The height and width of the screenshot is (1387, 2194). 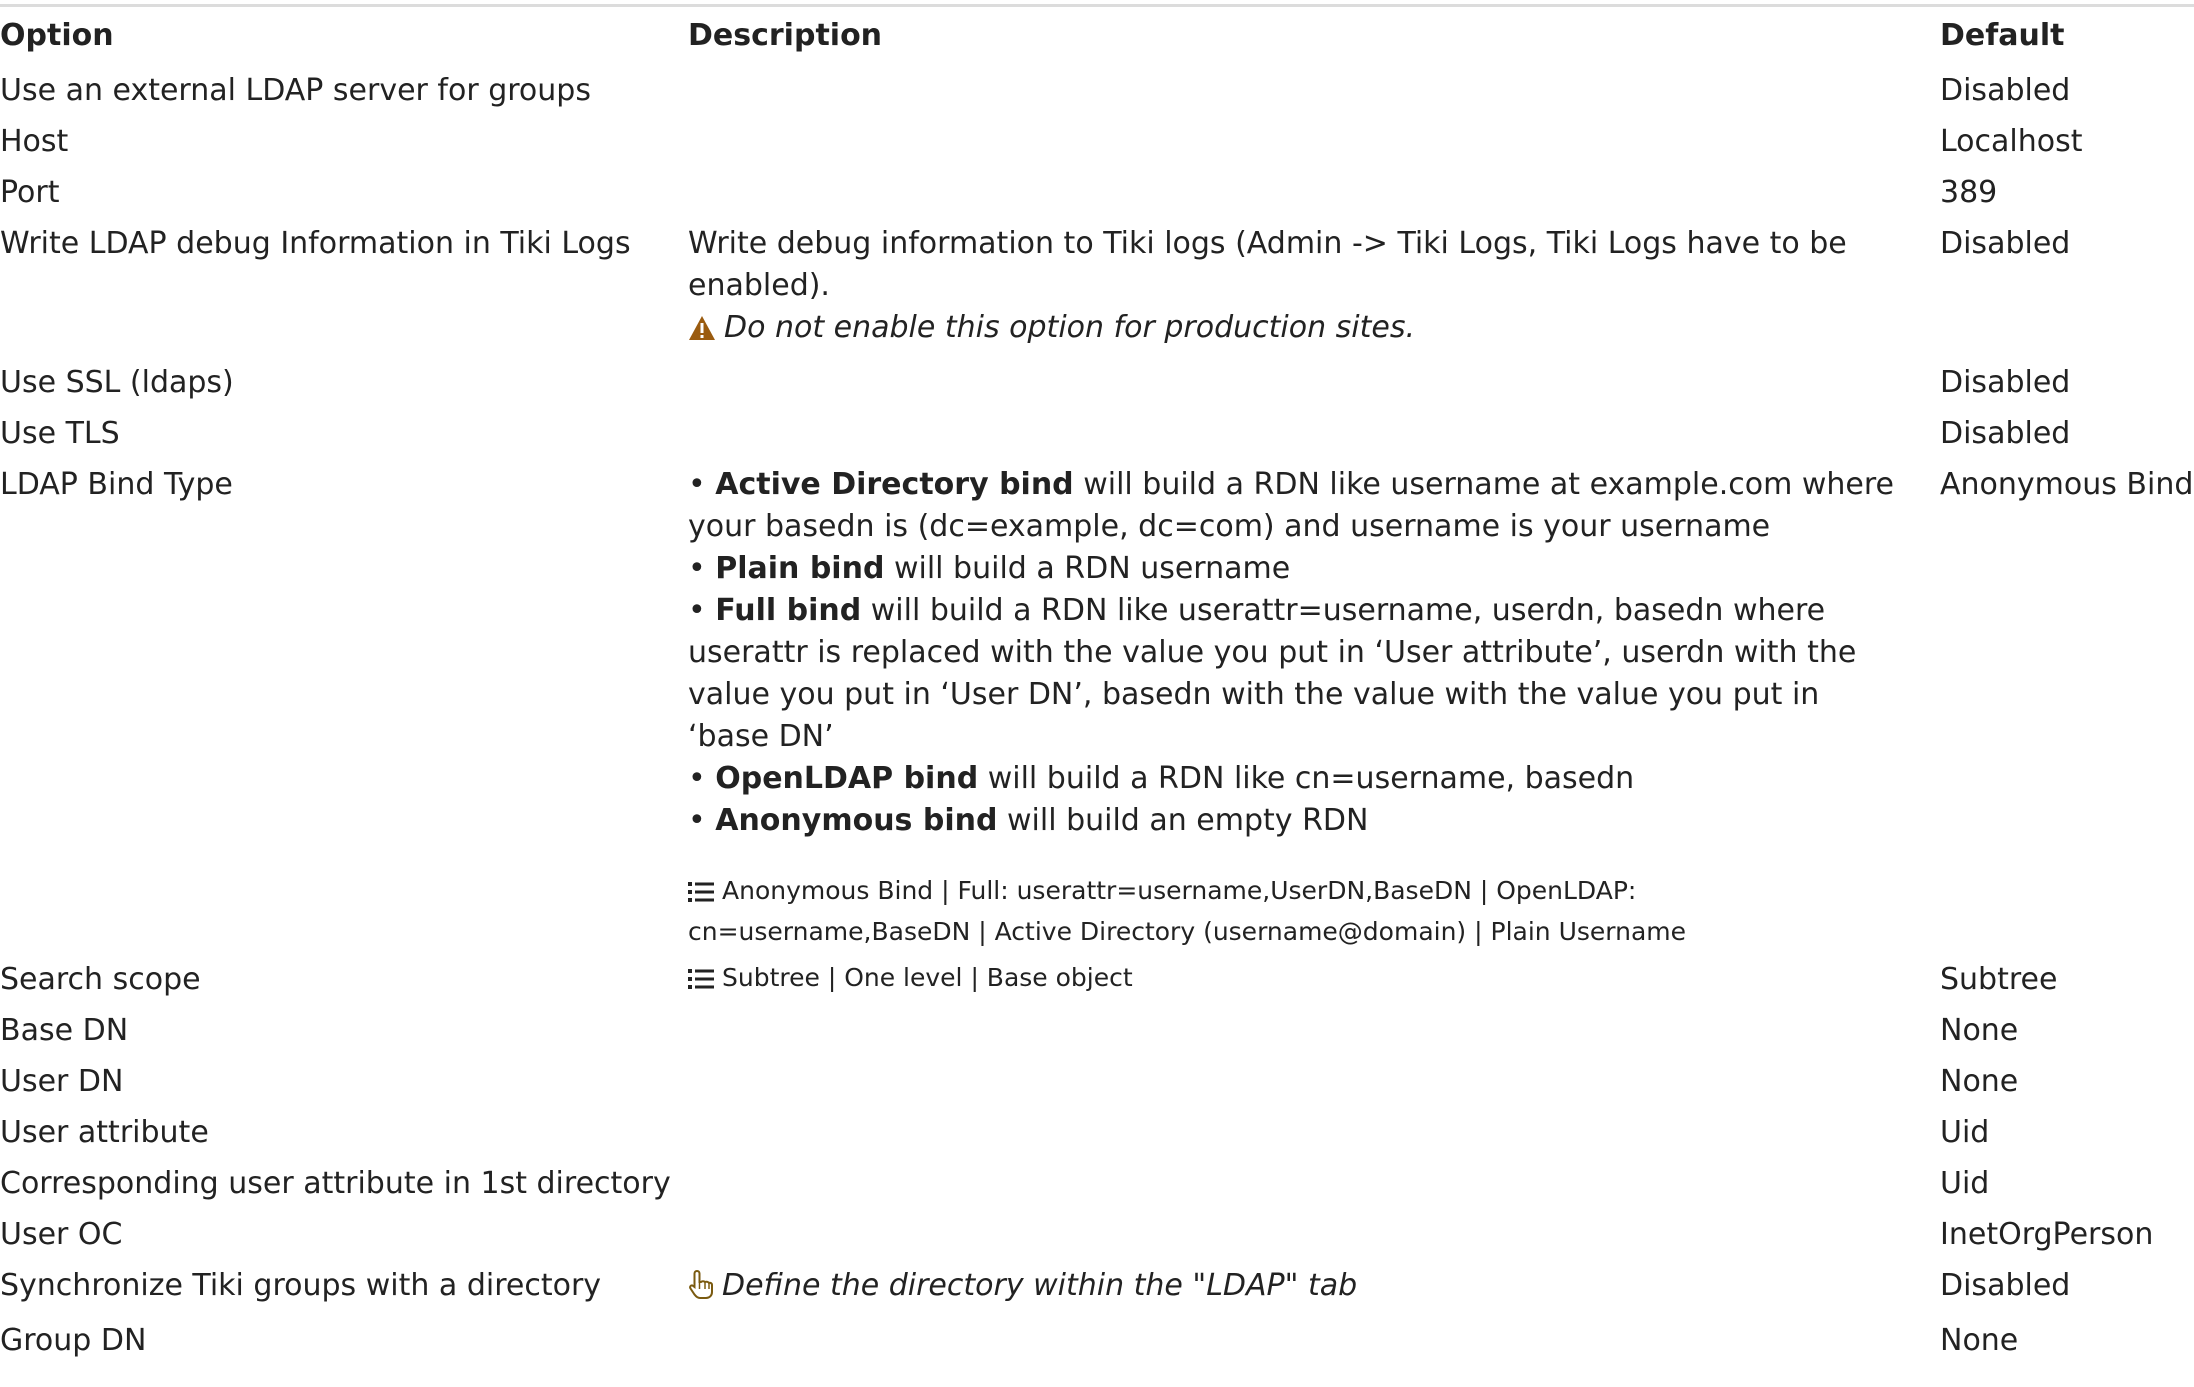 I want to click on note-text-end: " tab, so click(x=1321, y=1285).